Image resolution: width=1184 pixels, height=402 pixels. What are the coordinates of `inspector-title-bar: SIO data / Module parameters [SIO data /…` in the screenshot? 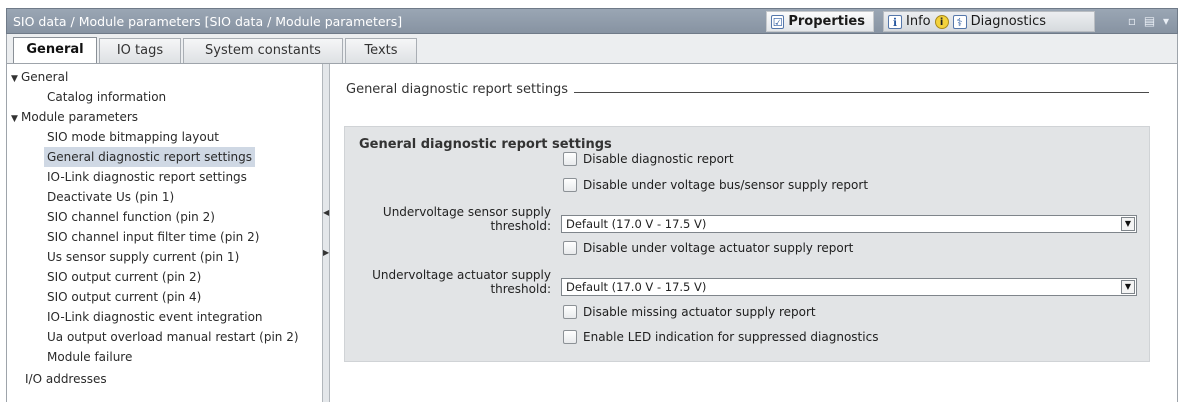 It's located at (592, 21).